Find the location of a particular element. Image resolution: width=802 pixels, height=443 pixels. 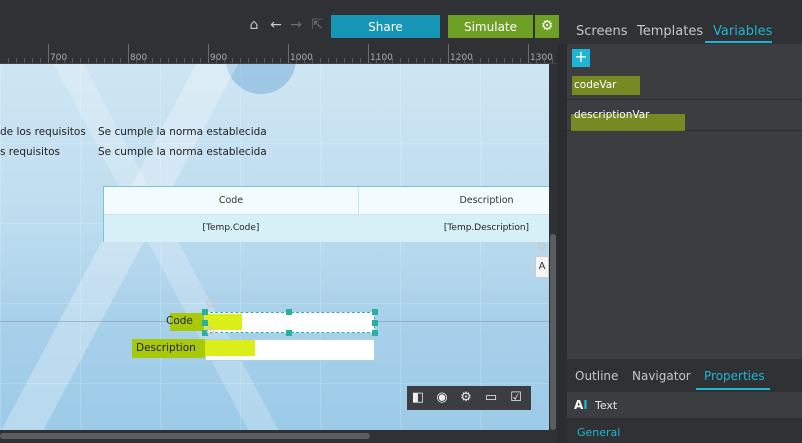

tab-navigator: Navigator is located at coordinates (661, 376).